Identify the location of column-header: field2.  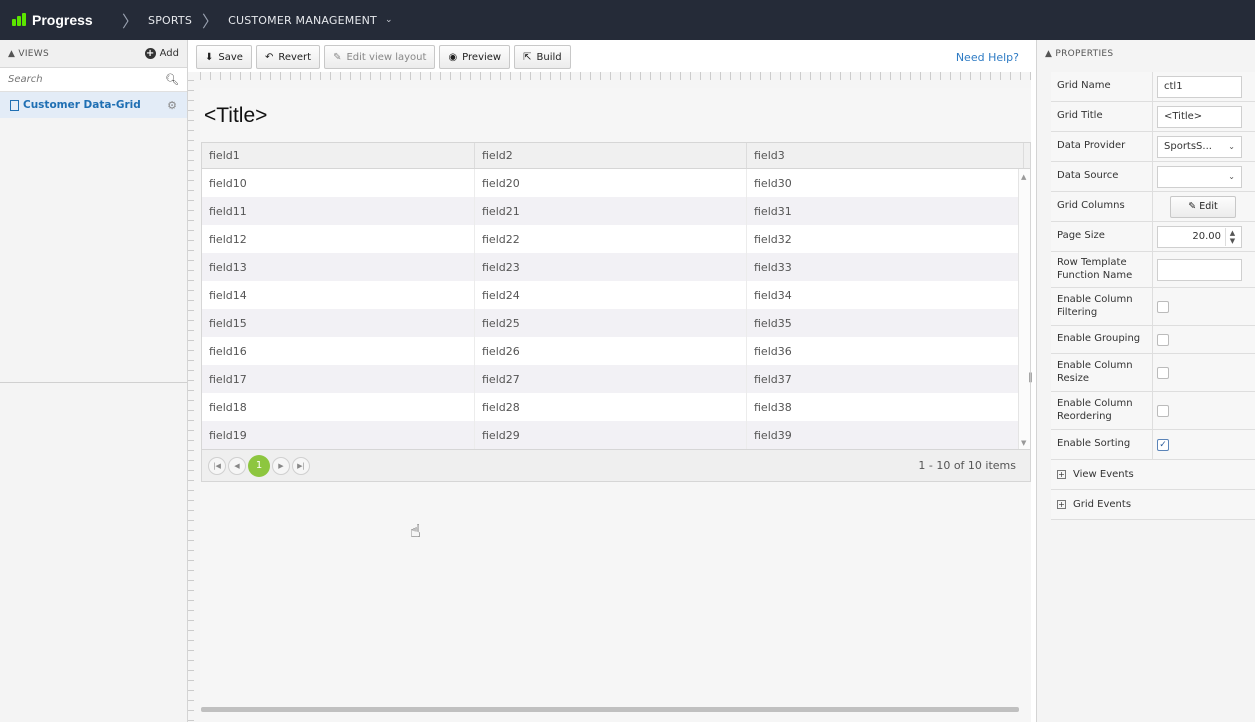
(611, 155).